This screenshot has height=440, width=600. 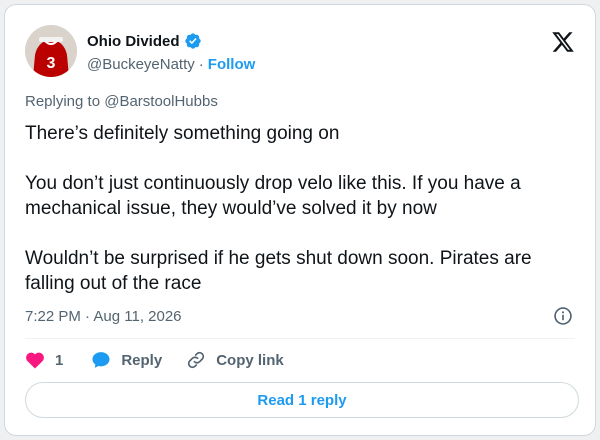 What do you see at coordinates (101, 360) in the screenshot?
I see `speech-bubble-icon` at bounding box center [101, 360].